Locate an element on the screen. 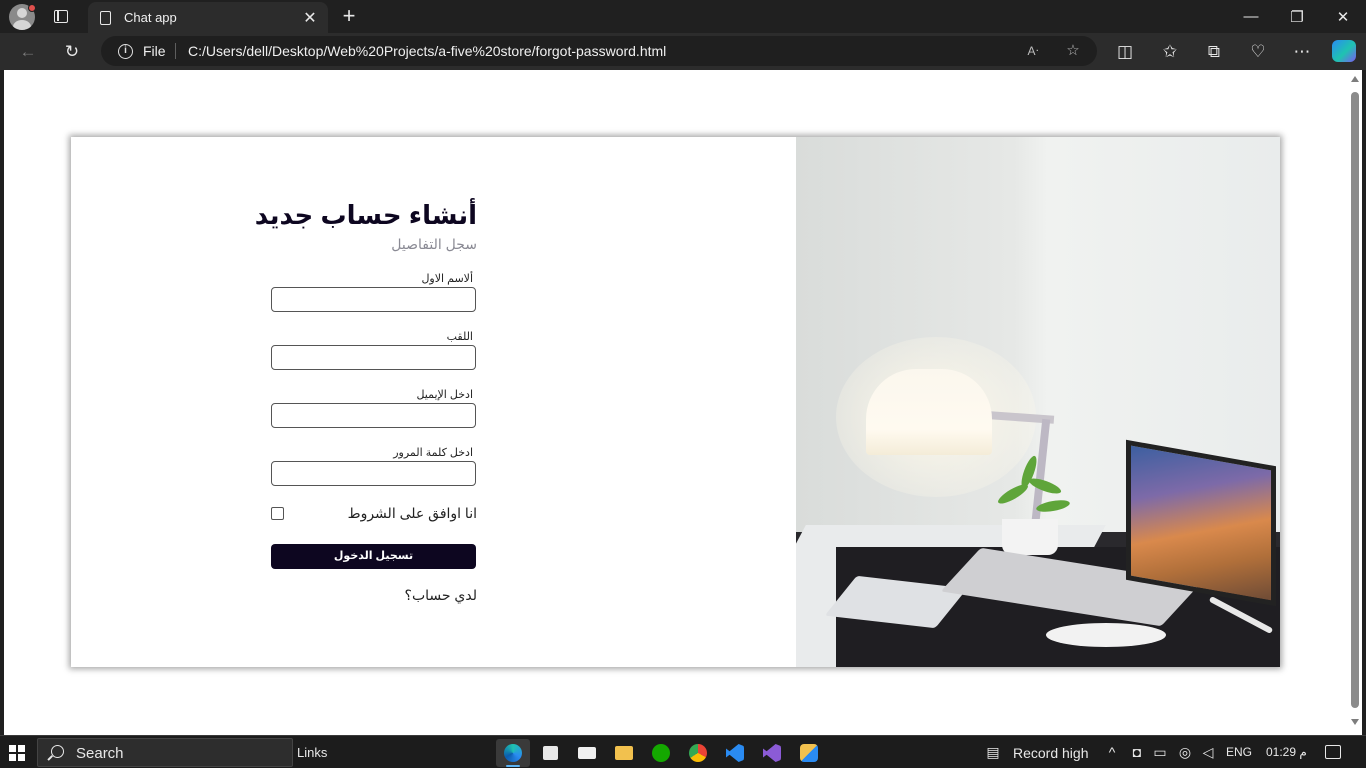  plant-leaf is located at coordinates (1045, 486).